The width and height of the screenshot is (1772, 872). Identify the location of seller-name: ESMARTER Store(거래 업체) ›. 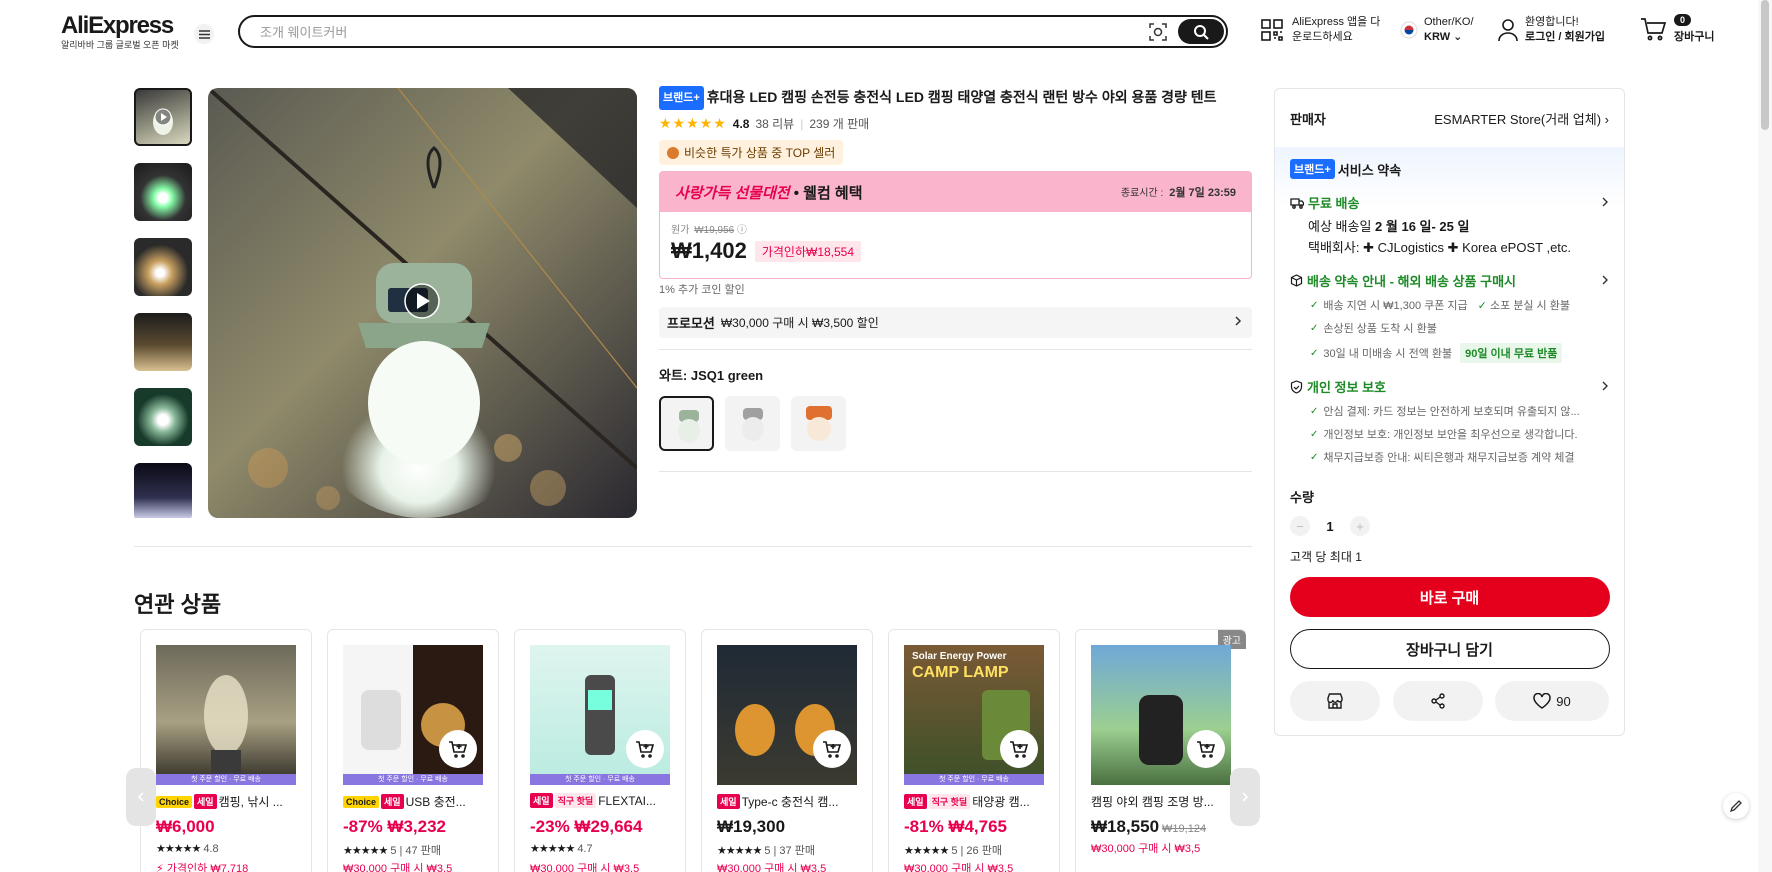
(1521, 119).